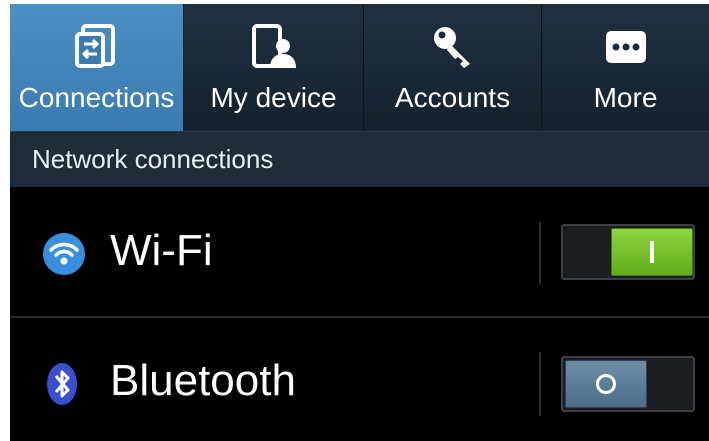 Image resolution: width=709 pixels, height=441 pixels. What do you see at coordinates (626, 47) in the screenshot?
I see `more-icon` at bounding box center [626, 47].